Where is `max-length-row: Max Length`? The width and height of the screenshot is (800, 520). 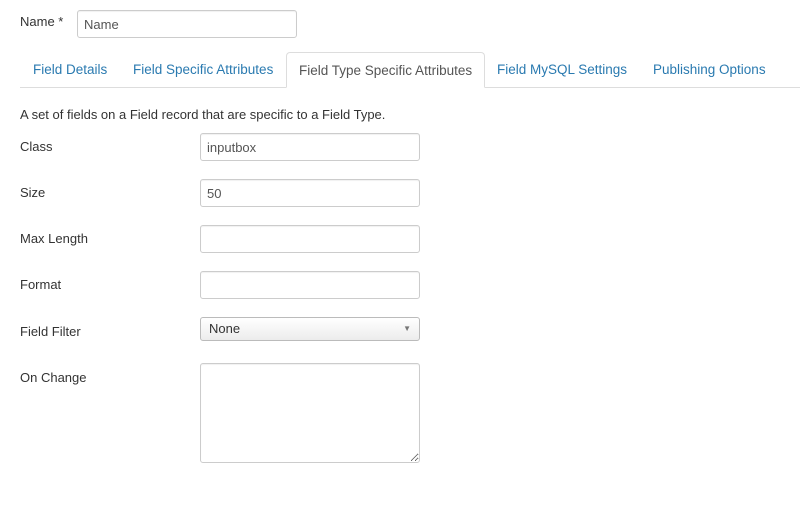
max-length-row: Max Length is located at coordinates (220, 239).